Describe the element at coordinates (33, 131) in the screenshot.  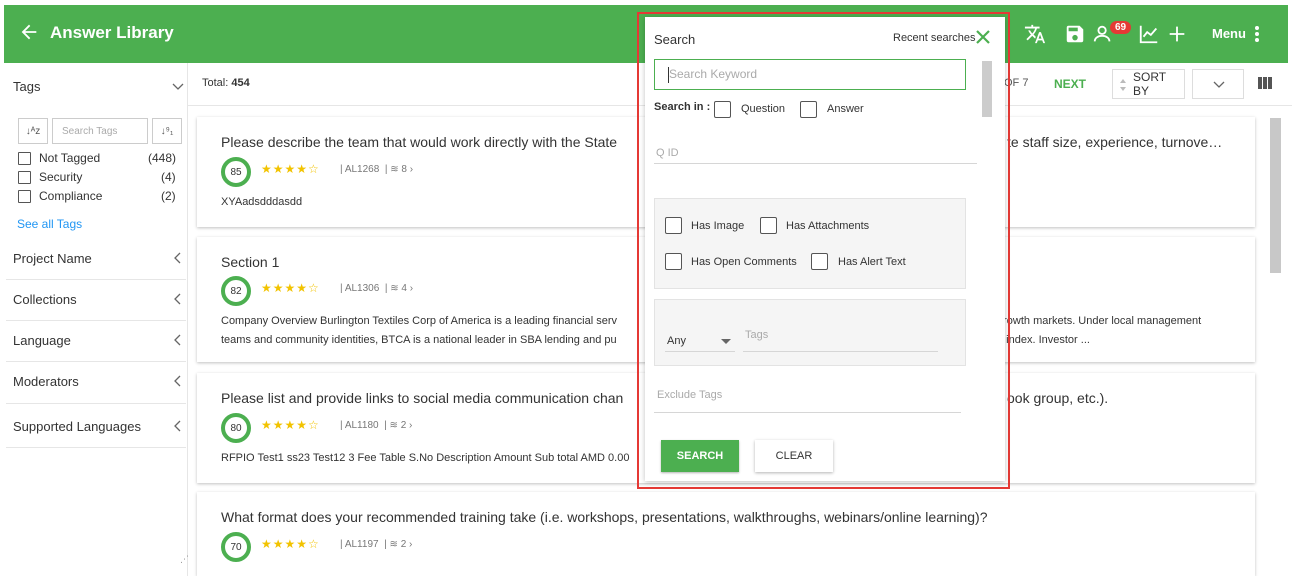
I see `sort-ascending-button: ↓ᴬz` at that location.